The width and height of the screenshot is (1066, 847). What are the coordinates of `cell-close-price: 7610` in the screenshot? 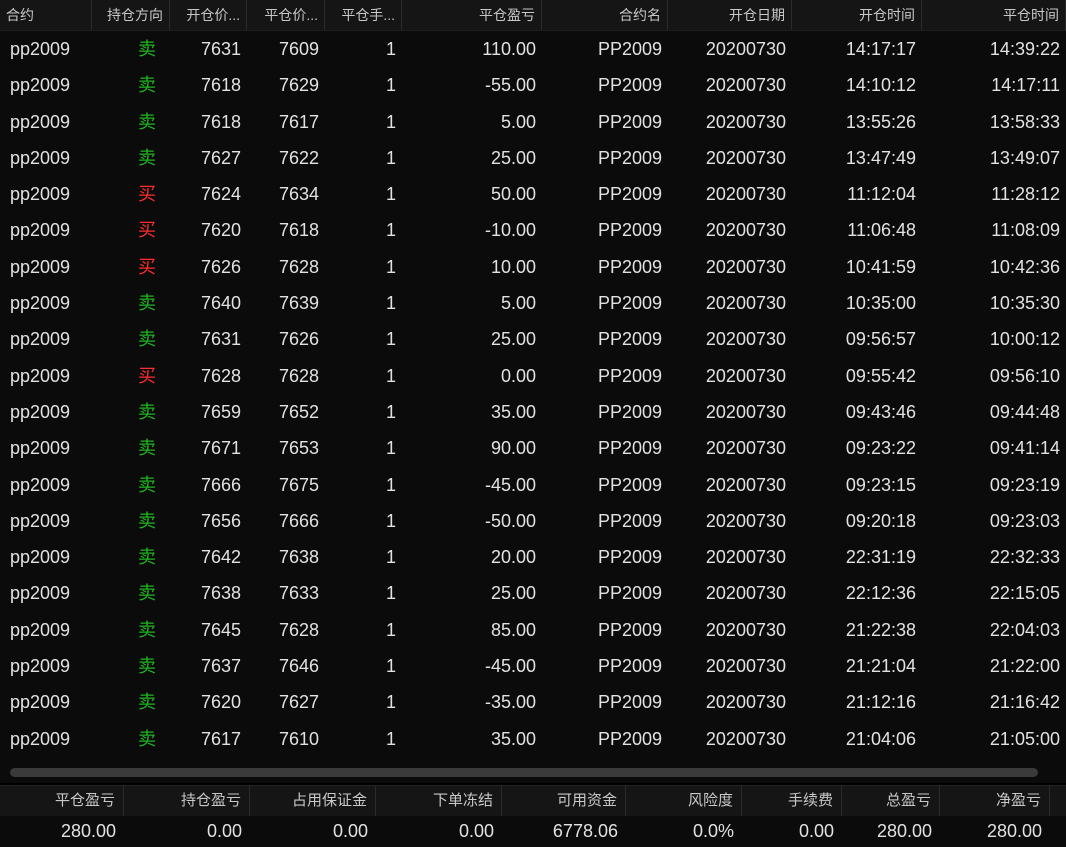 It's located at (298, 738).